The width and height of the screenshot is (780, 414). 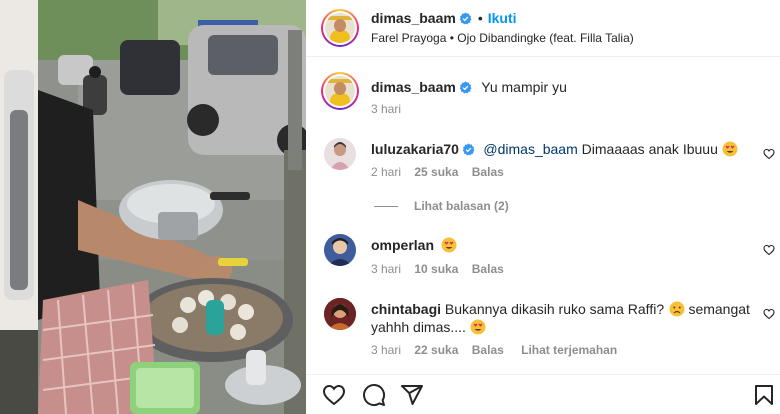 What do you see at coordinates (436, 350) in the screenshot?
I see `comment-likes: 22 suka` at bounding box center [436, 350].